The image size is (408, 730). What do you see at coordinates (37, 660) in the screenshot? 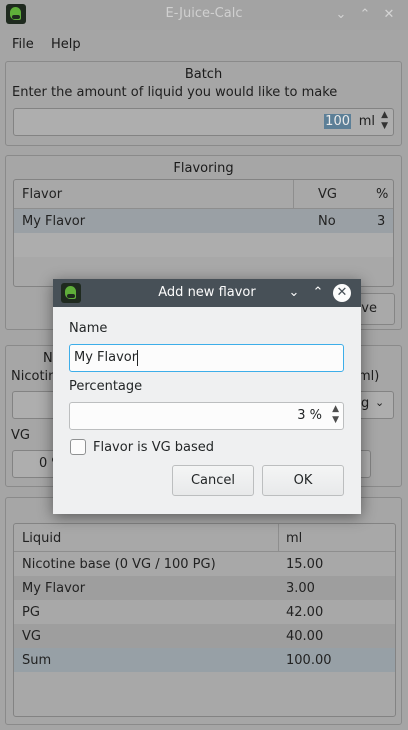
I see `liquid-cell: Sum` at bounding box center [37, 660].